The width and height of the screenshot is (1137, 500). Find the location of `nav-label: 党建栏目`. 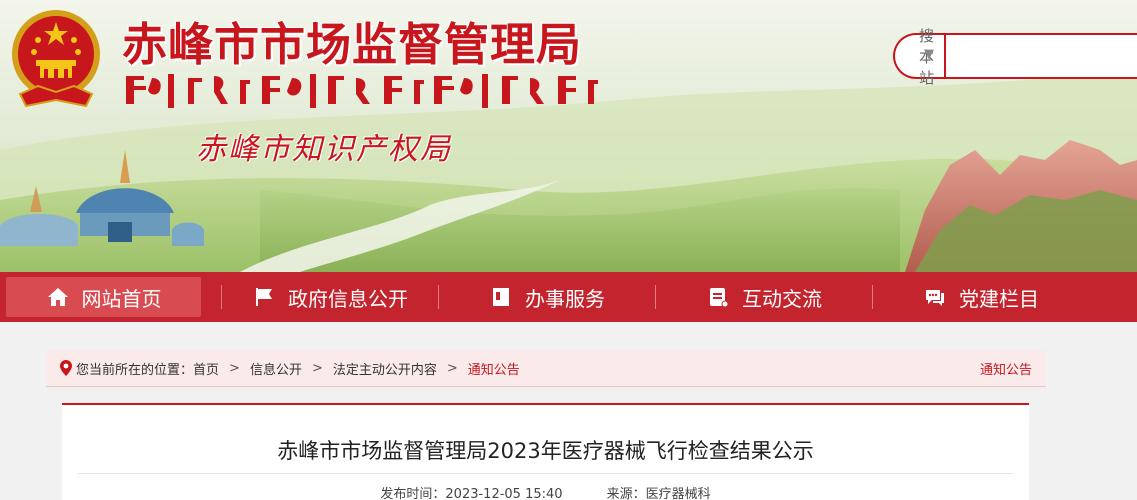

nav-label: 党建栏目 is located at coordinates (999, 298).